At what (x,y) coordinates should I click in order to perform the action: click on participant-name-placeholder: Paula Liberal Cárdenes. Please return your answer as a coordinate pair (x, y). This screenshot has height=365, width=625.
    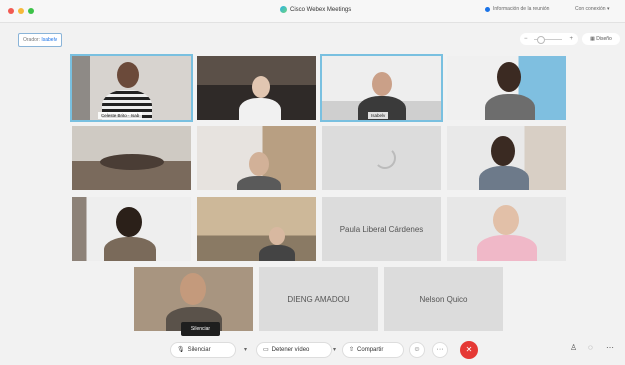
    Looking at the image, I should click on (381, 229).